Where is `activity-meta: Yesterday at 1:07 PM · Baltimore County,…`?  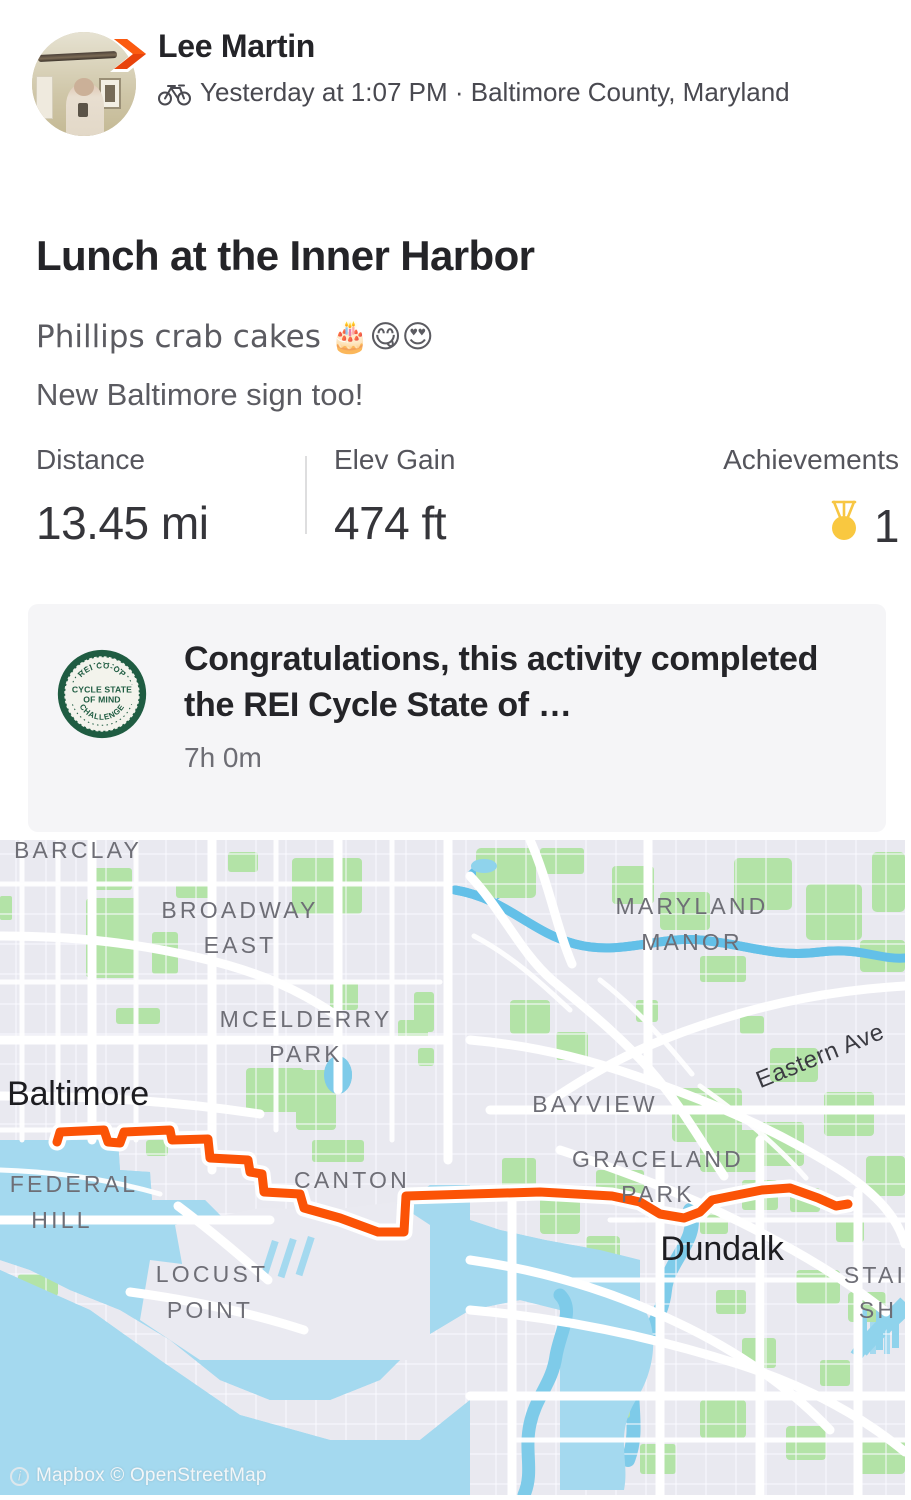
activity-meta: Yesterday at 1:07 PM · Baltimore County,… is located at coordinates (474, 95).